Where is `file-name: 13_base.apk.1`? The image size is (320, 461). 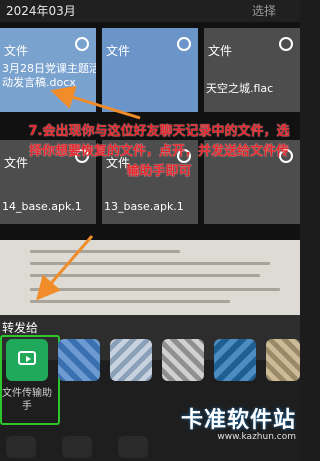
file-name: 13_base.apk.1 is located at coordinates (144, 206).